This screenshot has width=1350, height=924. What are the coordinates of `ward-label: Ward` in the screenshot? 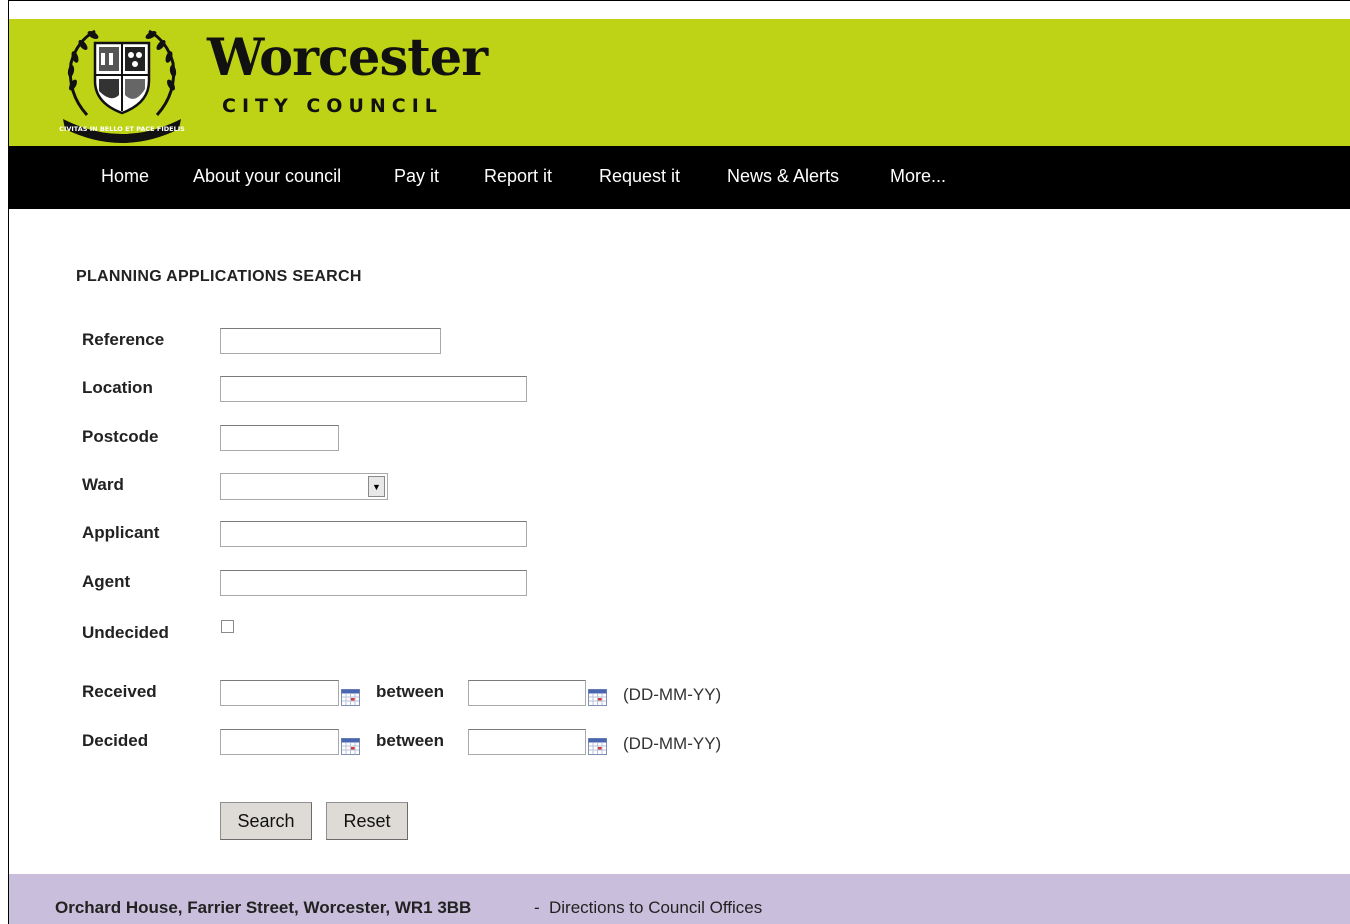 It's located at (103, 484).